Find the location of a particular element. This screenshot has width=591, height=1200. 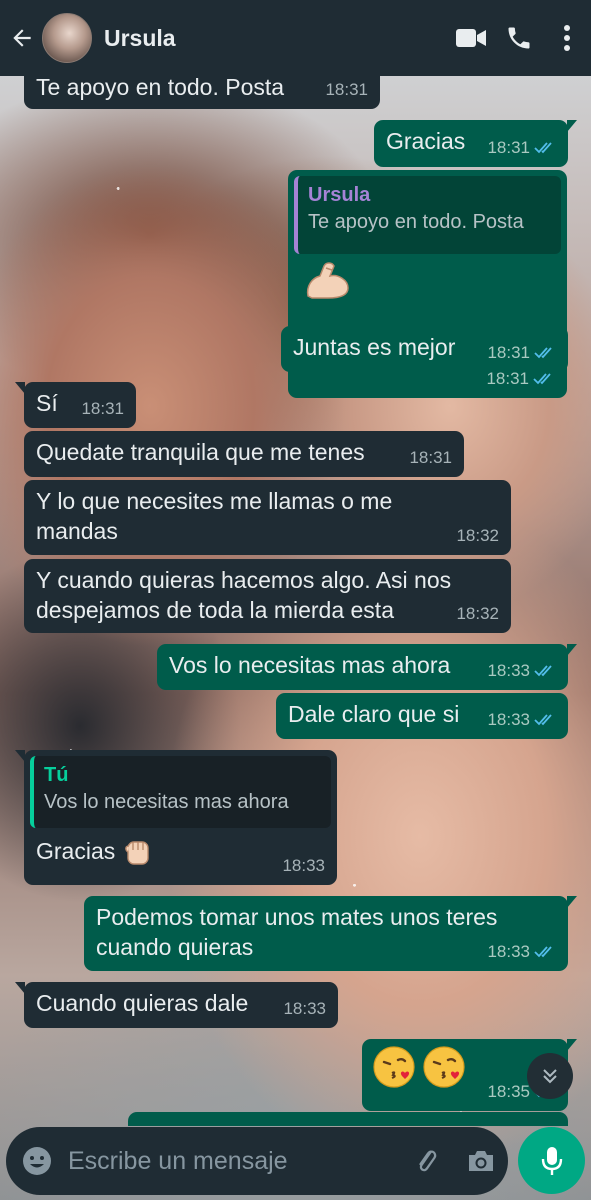

message-text-line: Podemos tomar unos mates unos teres is located at coordinates (297, 917).